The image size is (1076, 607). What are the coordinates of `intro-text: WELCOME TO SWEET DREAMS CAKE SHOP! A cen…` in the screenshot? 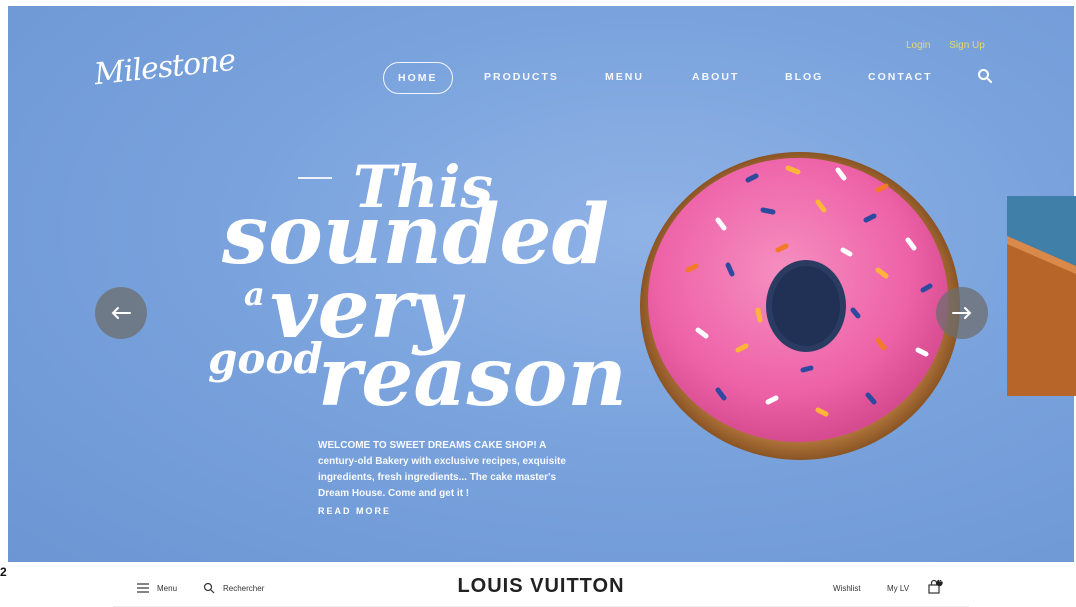 It's located at (442, 469).